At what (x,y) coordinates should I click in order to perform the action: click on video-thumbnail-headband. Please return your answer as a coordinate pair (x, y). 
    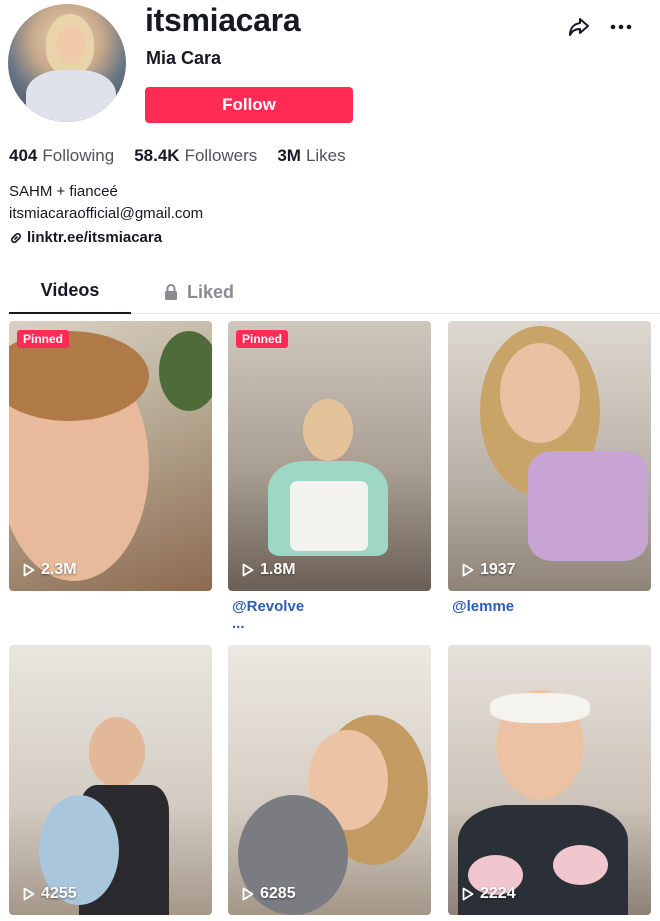
    Looking at the image, I should click on (540, 708).